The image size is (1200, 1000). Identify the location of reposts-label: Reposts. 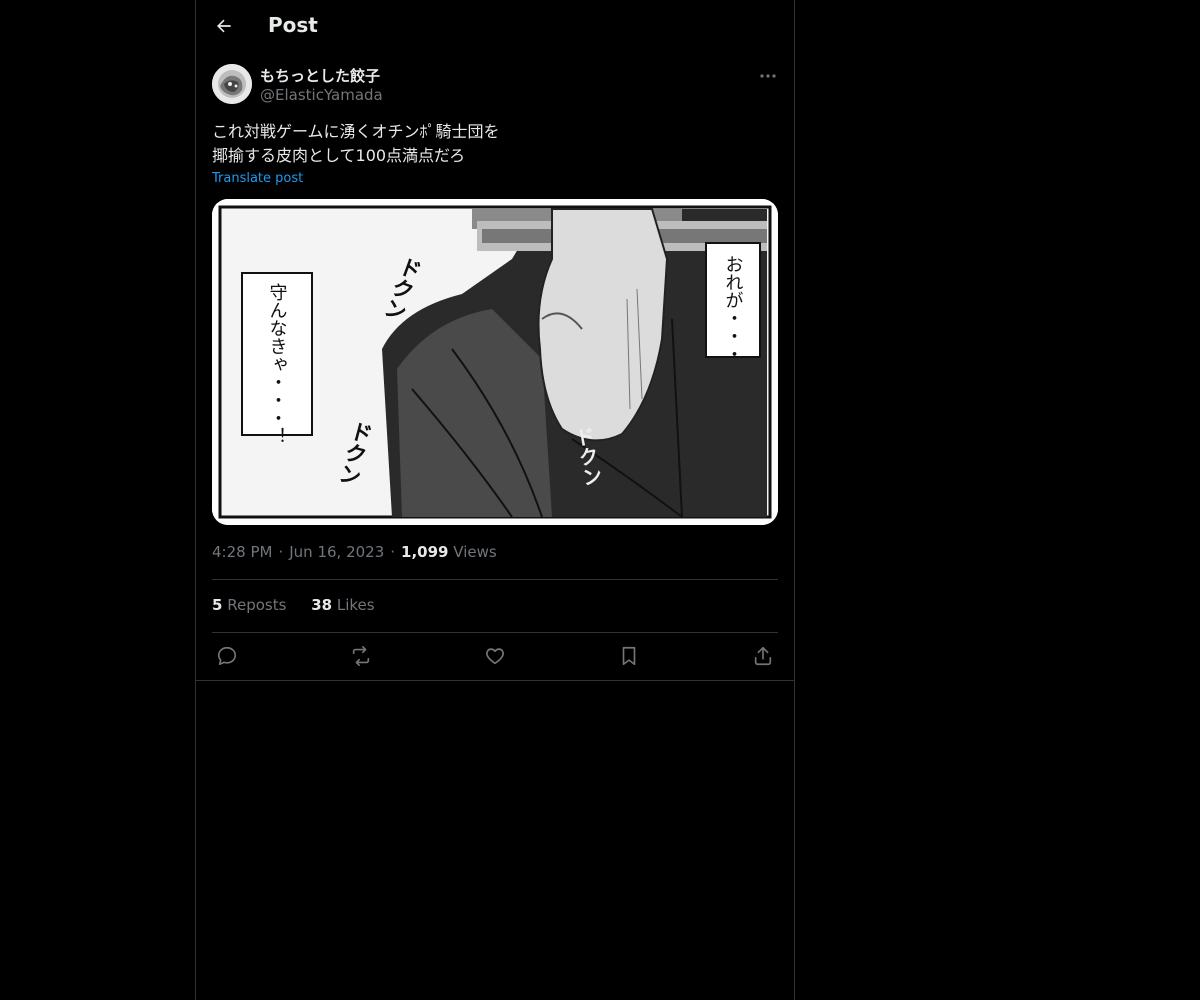
(257, 605).